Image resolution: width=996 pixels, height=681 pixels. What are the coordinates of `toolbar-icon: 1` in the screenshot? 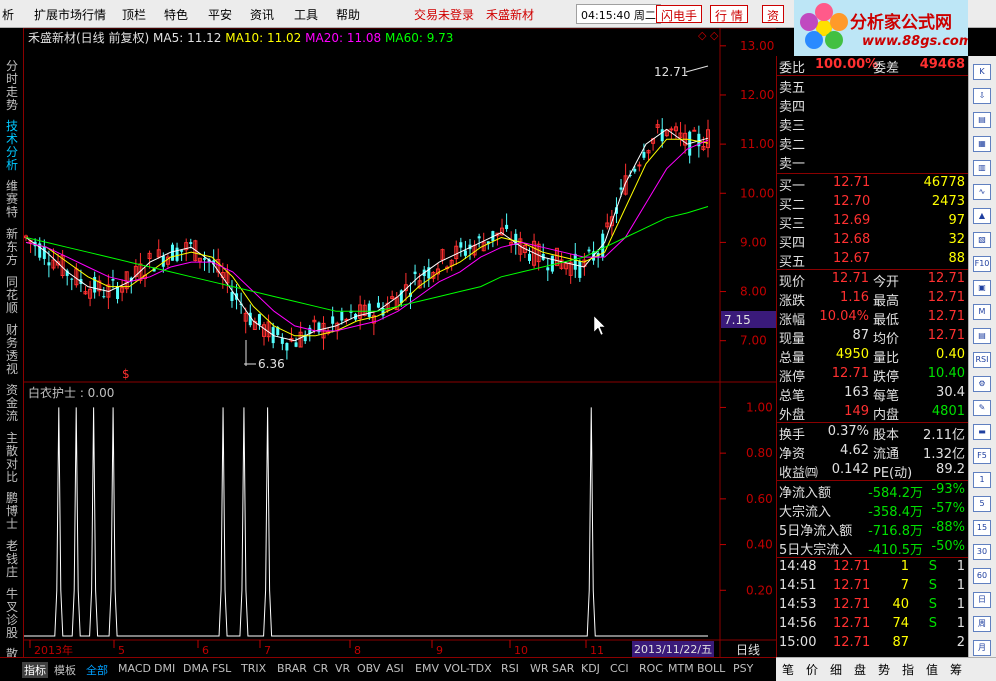 It's located at (982, 480).